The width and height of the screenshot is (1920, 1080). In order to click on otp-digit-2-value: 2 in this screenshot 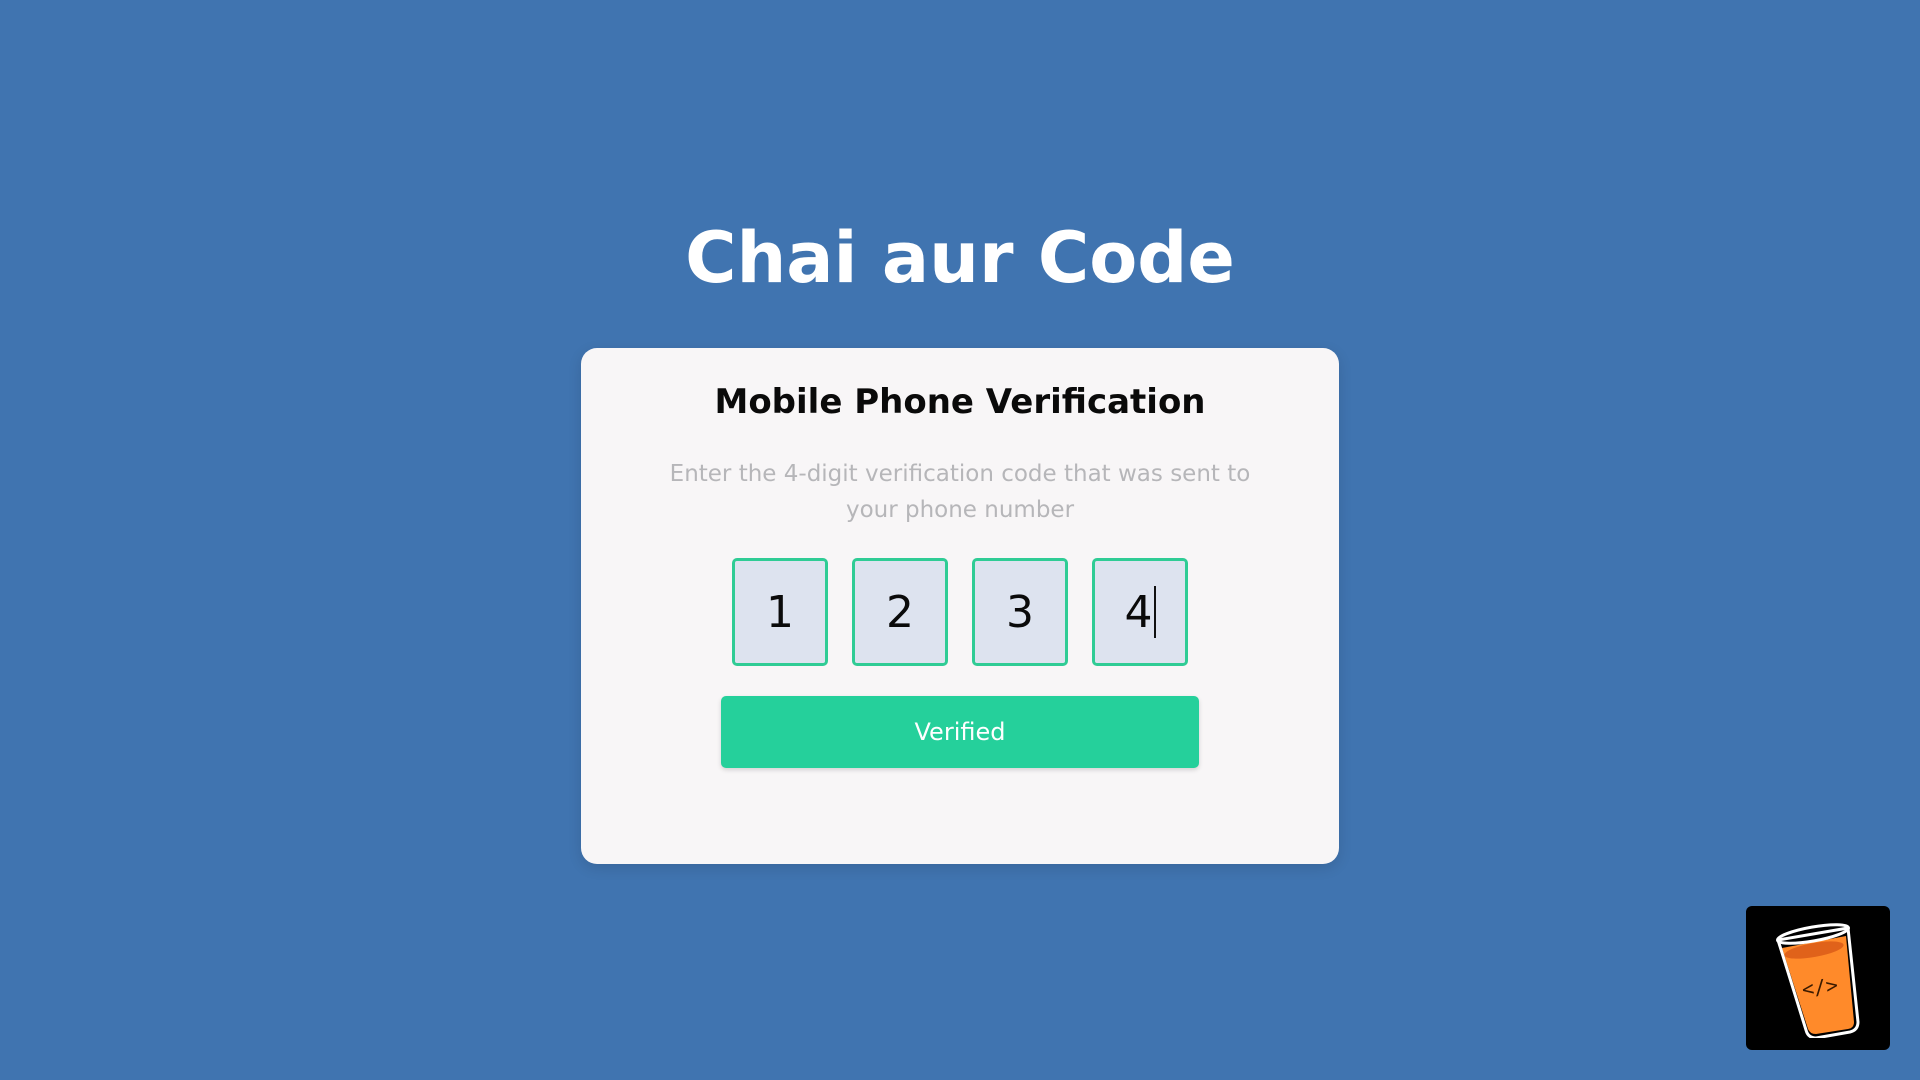, I will do `click(900, 612)`.